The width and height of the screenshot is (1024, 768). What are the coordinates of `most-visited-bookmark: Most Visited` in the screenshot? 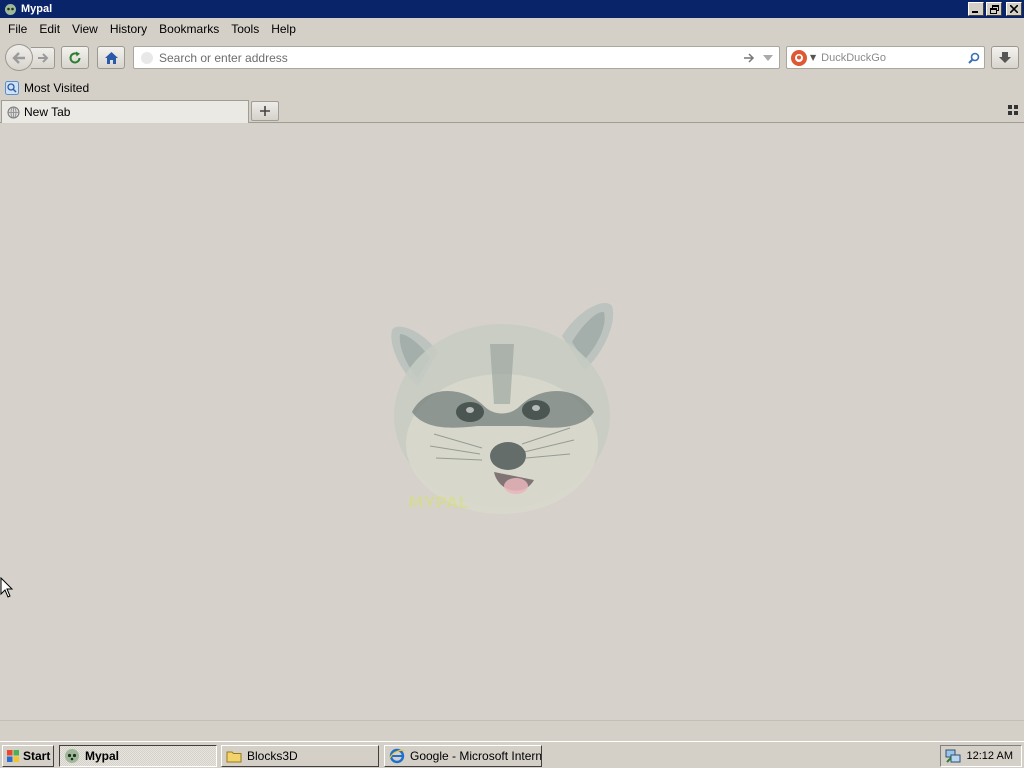 It's located at (56, 88).